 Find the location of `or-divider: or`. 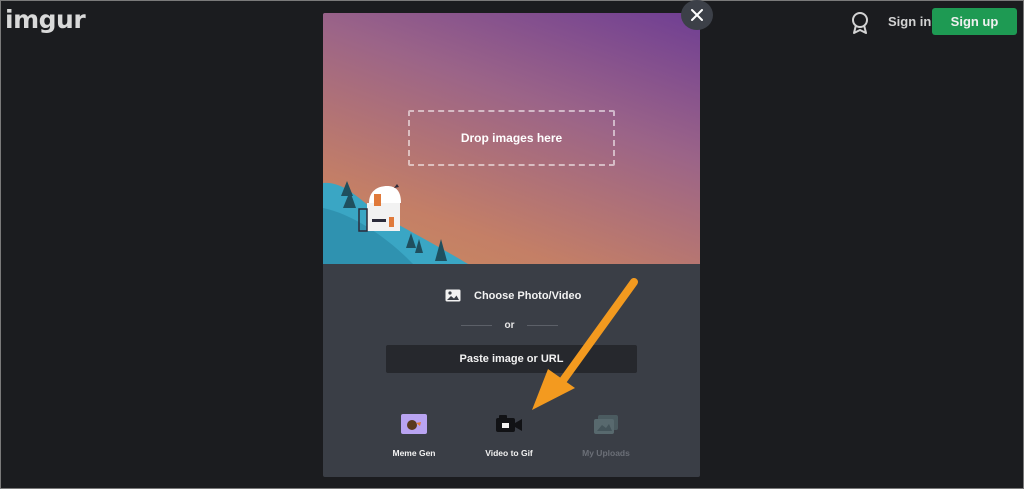

or-divider: or is located at coordinates (509, 325).